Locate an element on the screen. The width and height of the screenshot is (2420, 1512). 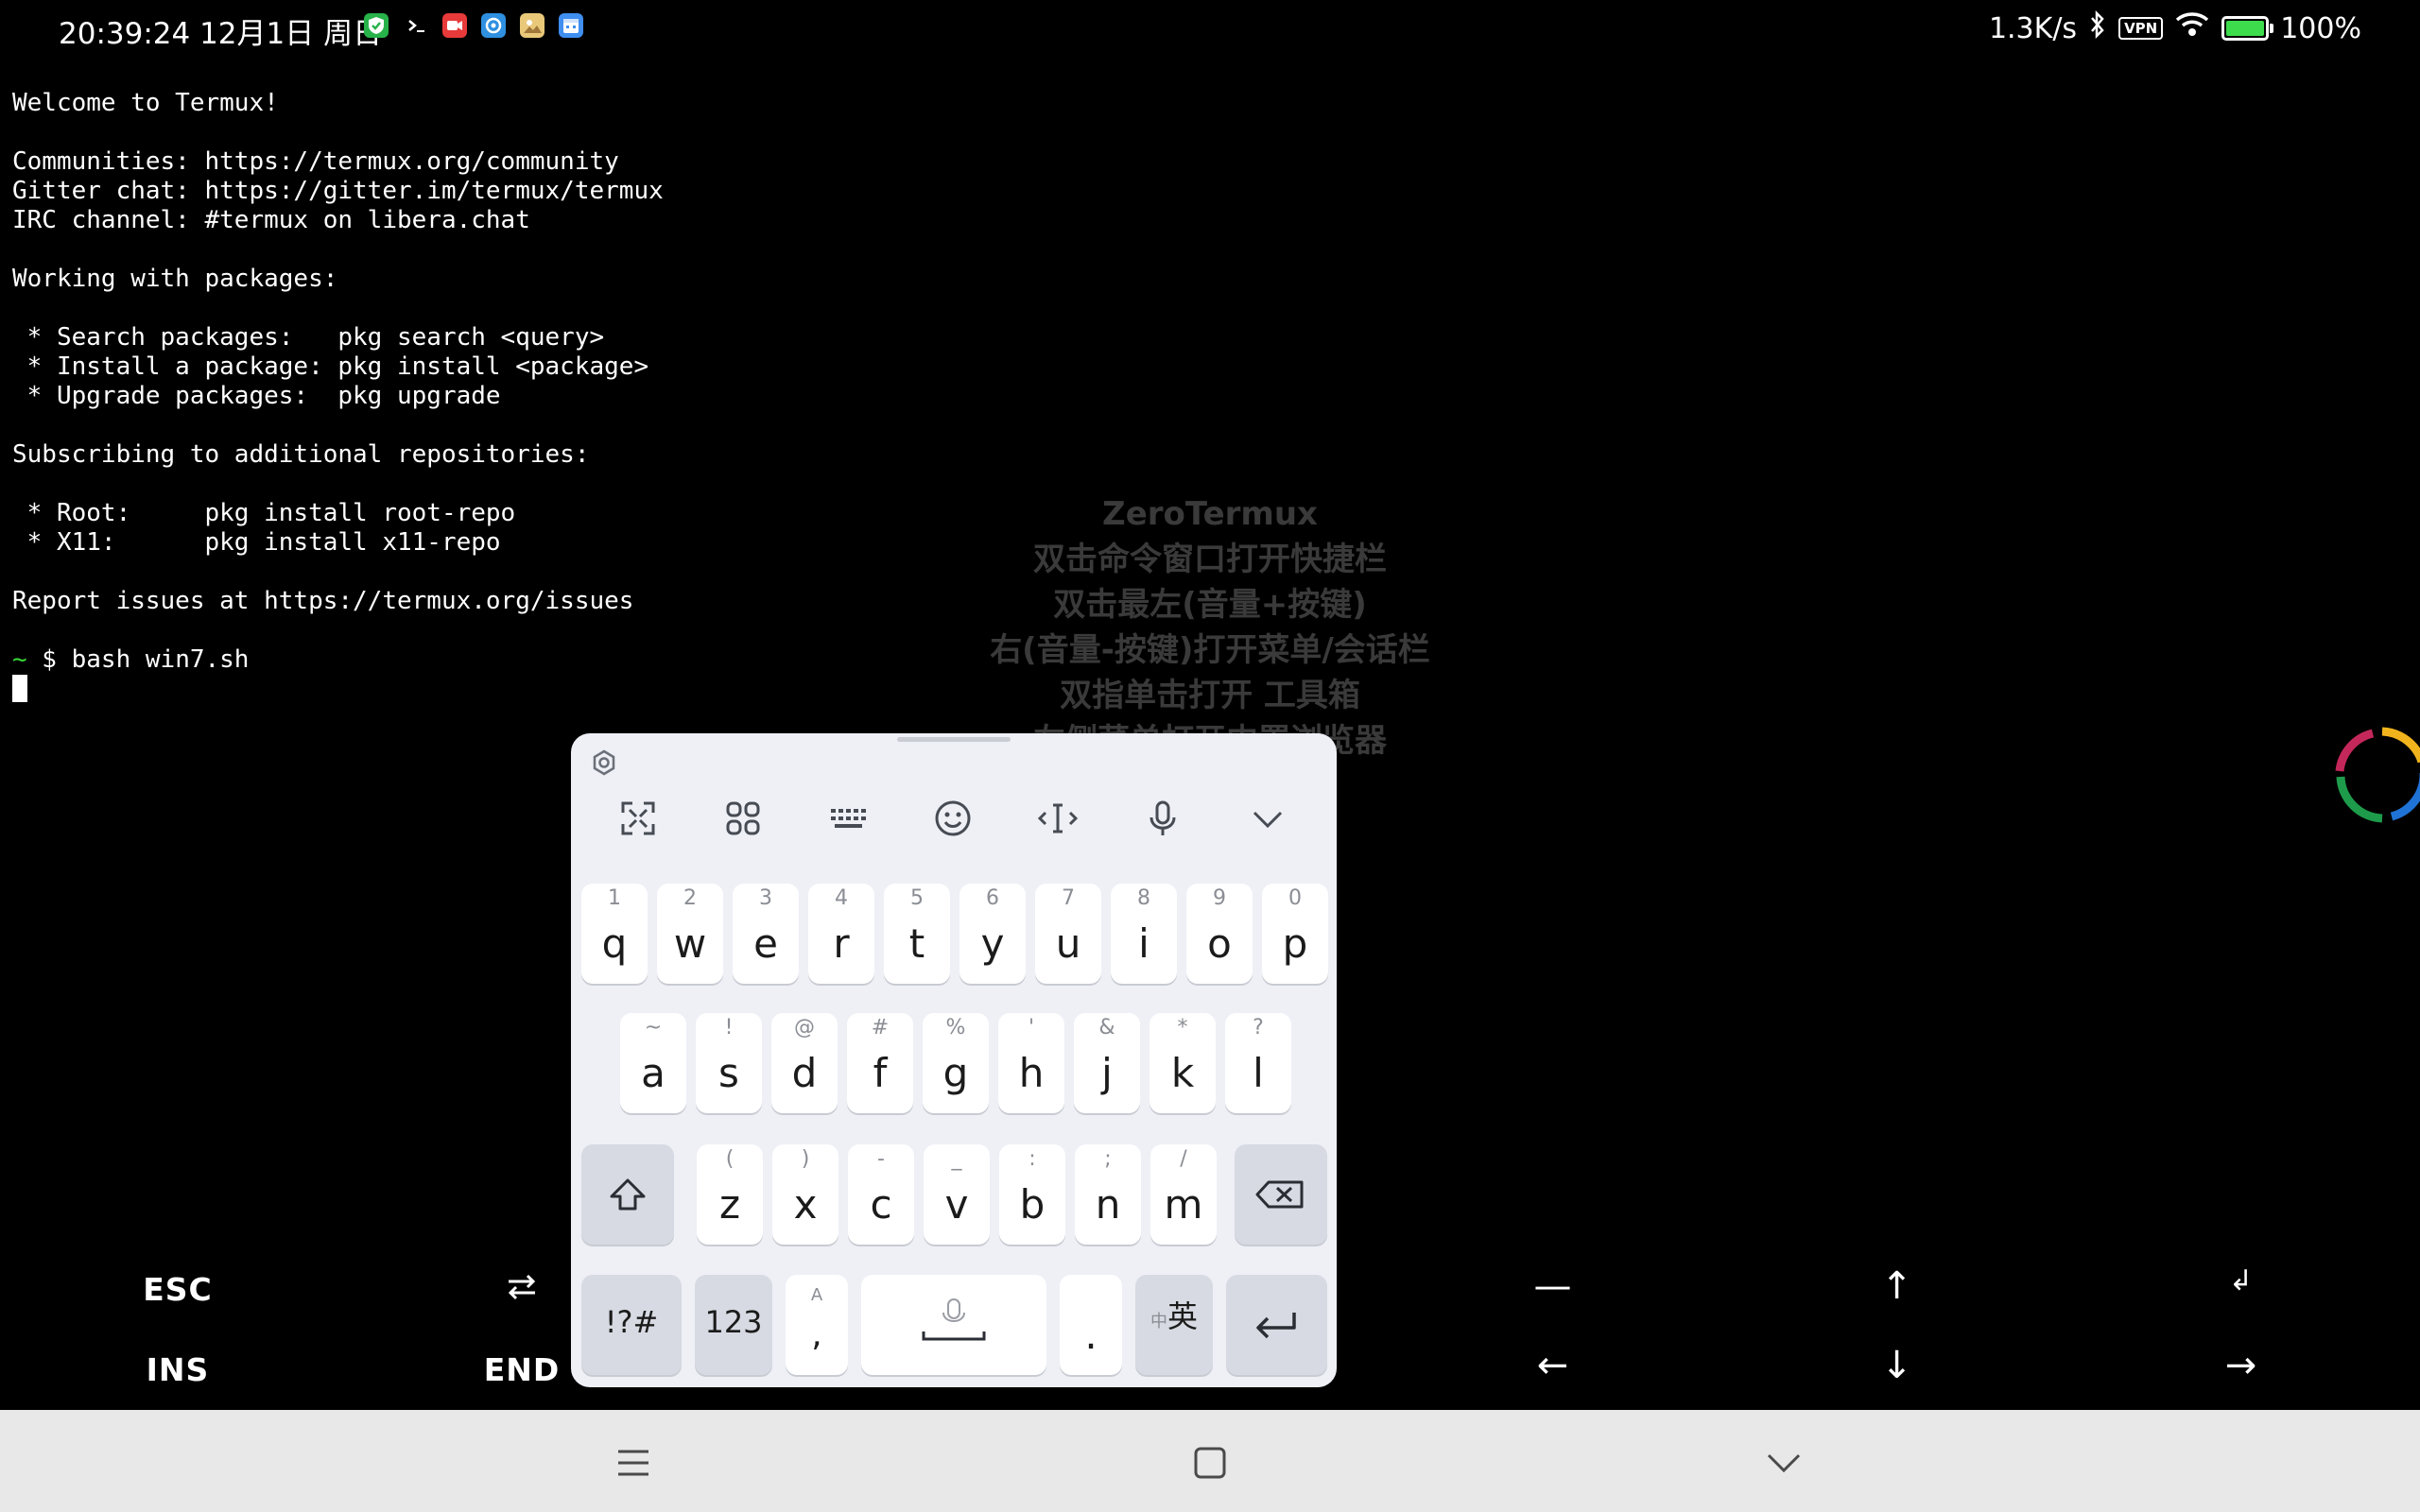
key-hint: 4 is located at coordinates (842, 898).